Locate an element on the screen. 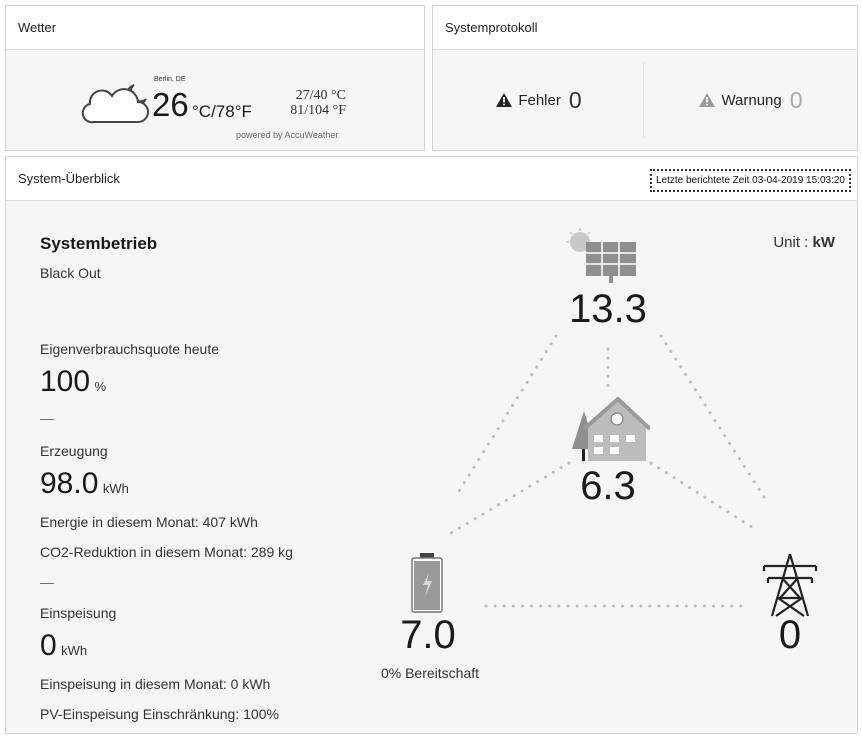  battery-power-value: 7.0 is located at coordinates (428, 635).